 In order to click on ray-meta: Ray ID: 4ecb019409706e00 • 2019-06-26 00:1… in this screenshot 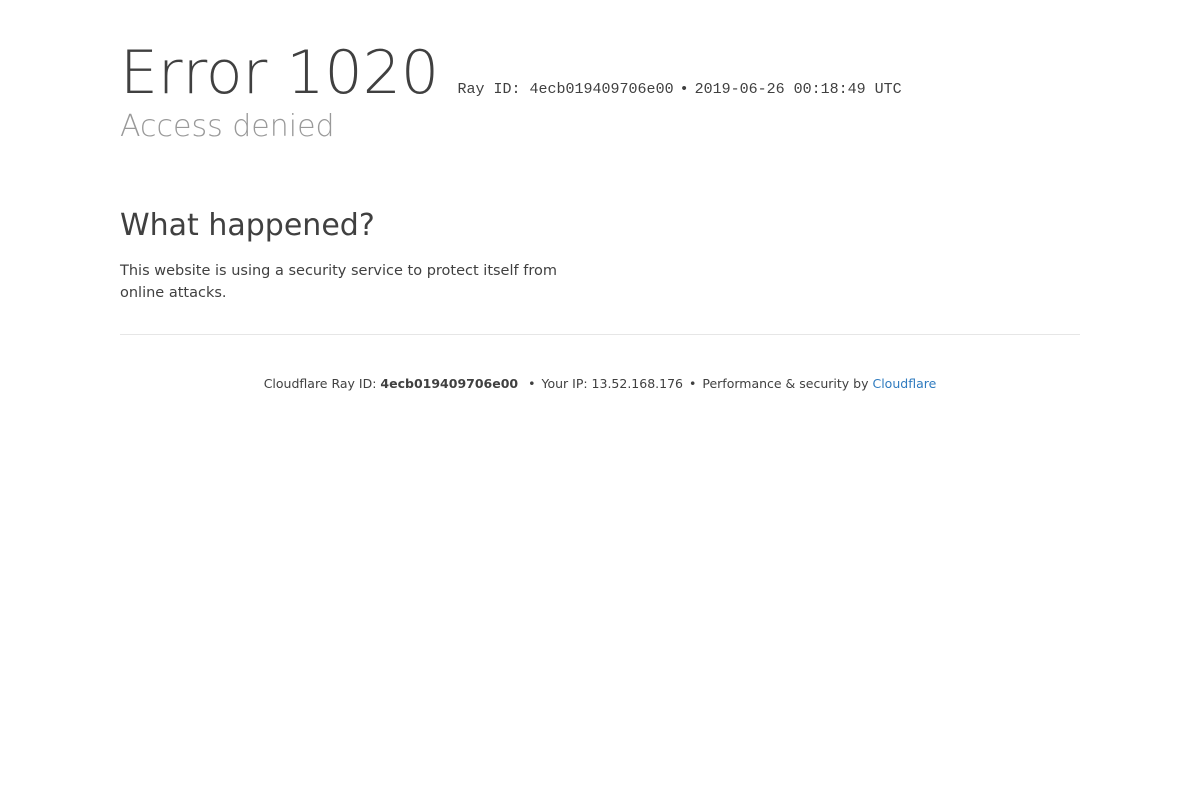, I will do `click(680, 89)`.